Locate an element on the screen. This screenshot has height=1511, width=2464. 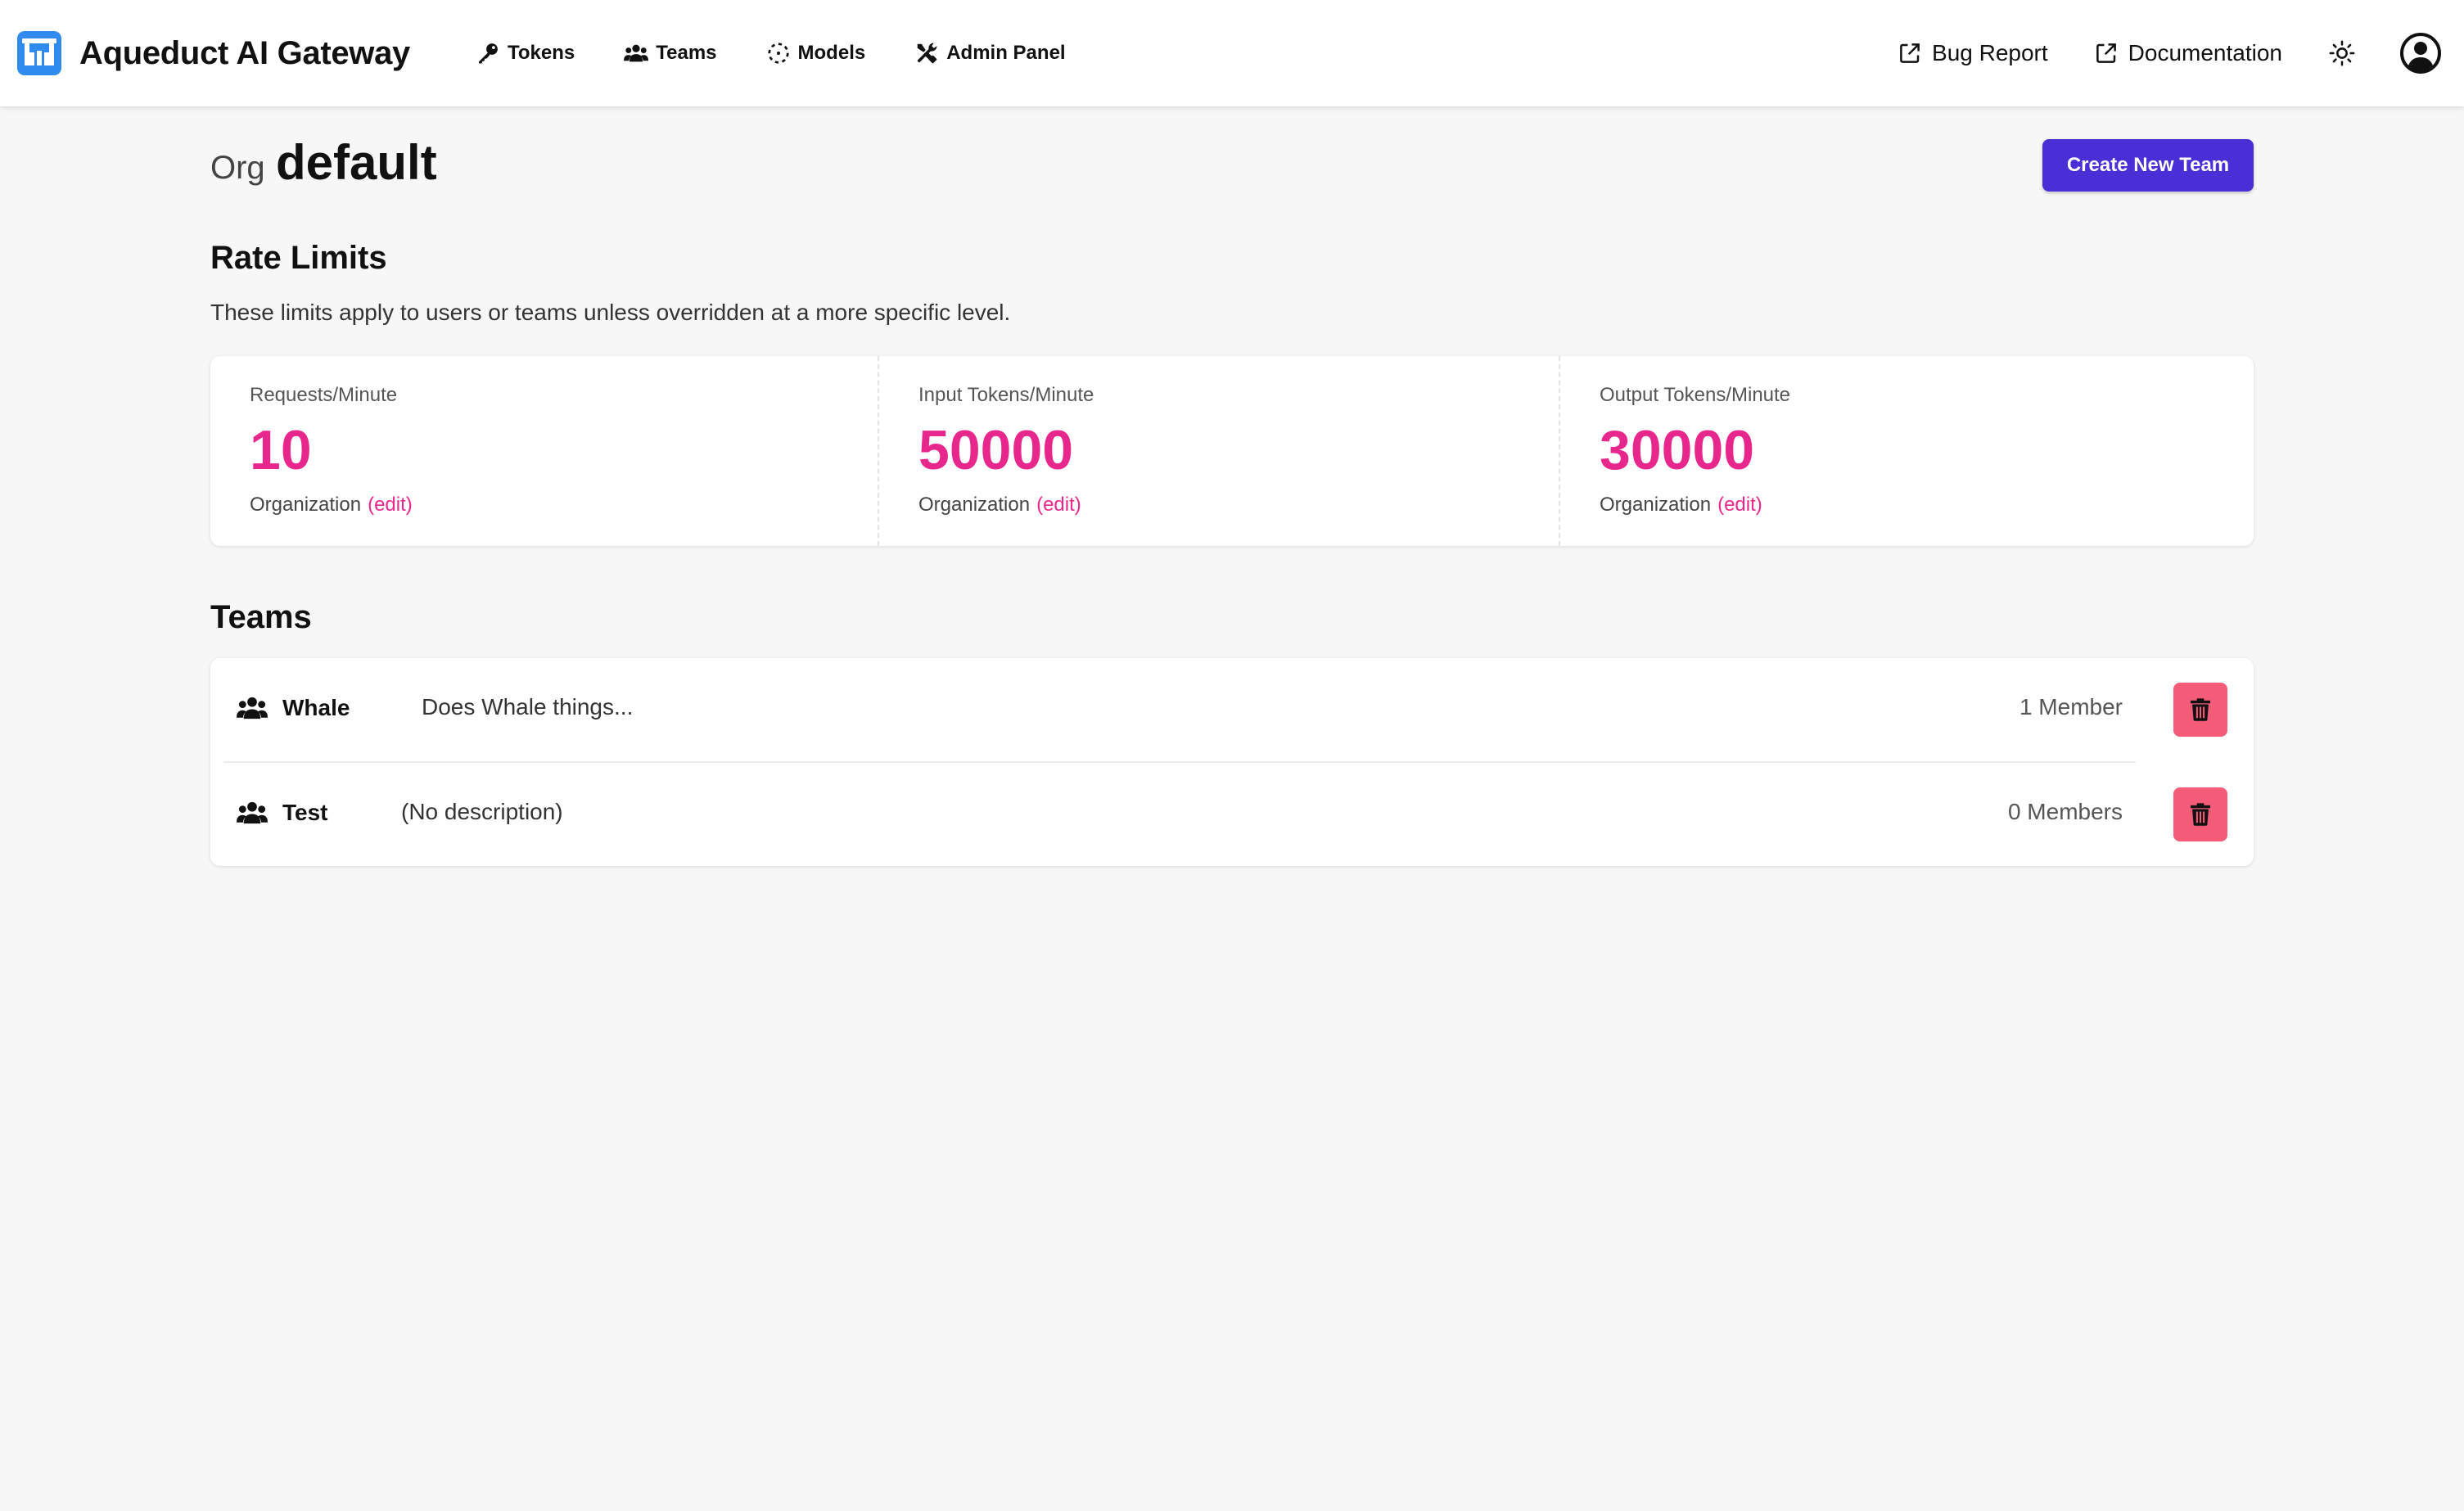
teams-title: Teams is located at coordinates (261, 617).